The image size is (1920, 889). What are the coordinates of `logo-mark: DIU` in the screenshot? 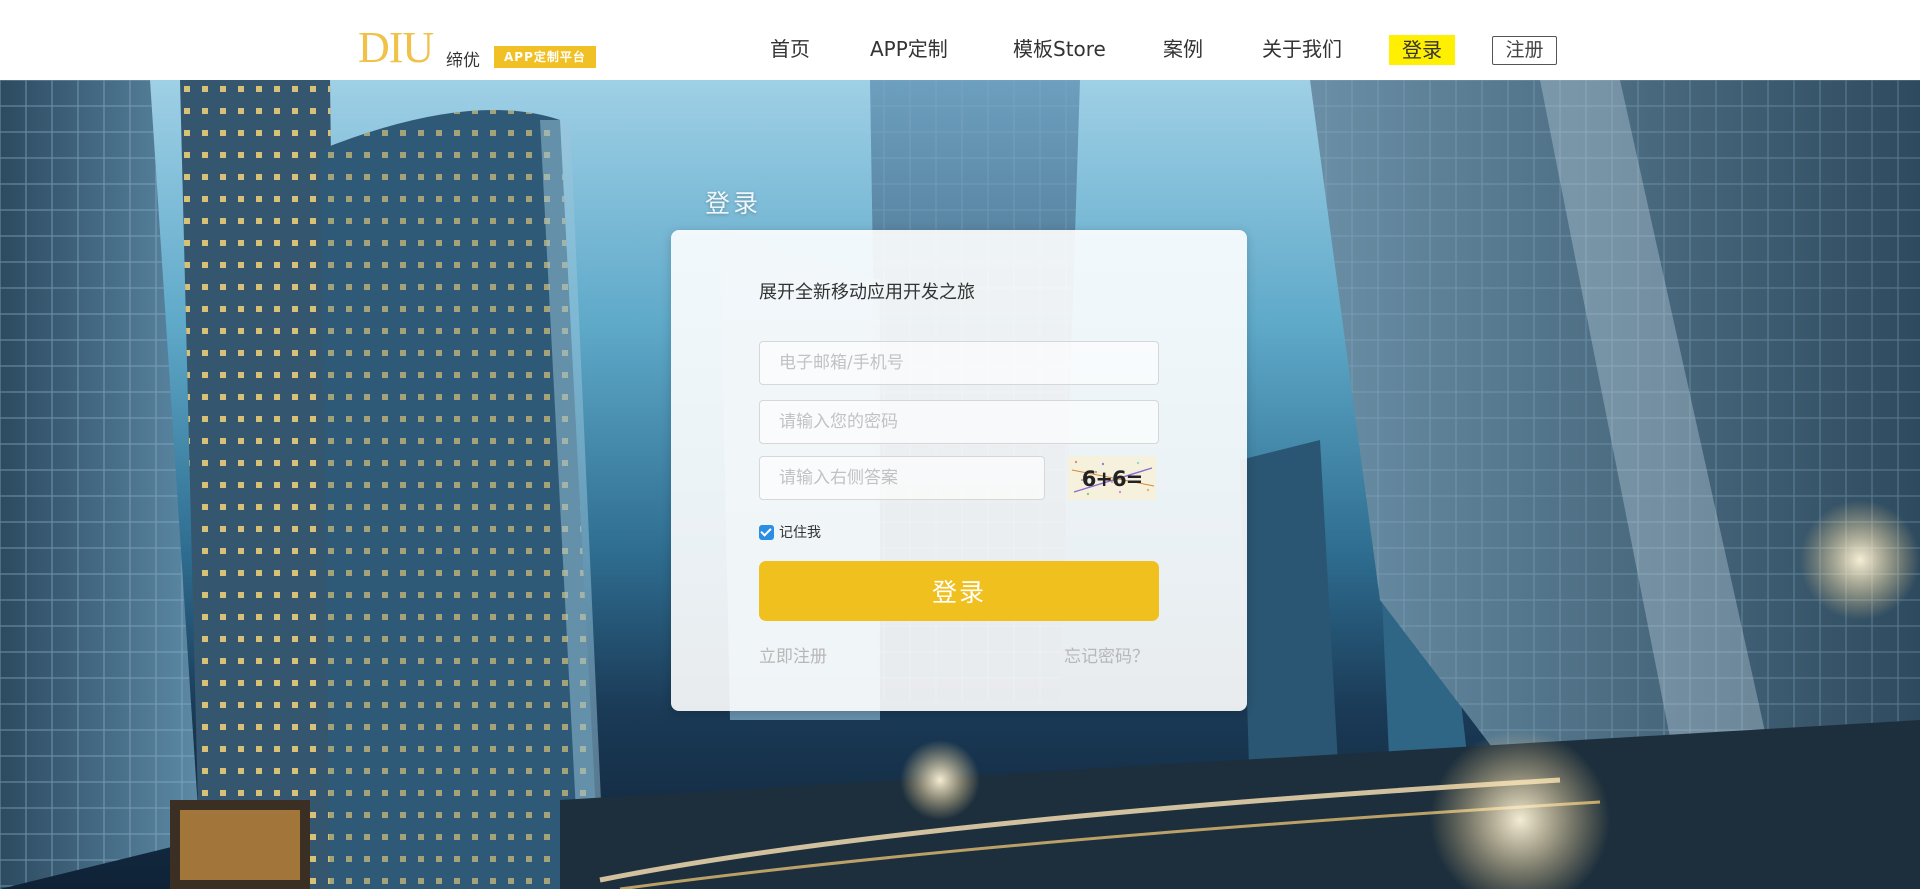 It's located at (396, 47).